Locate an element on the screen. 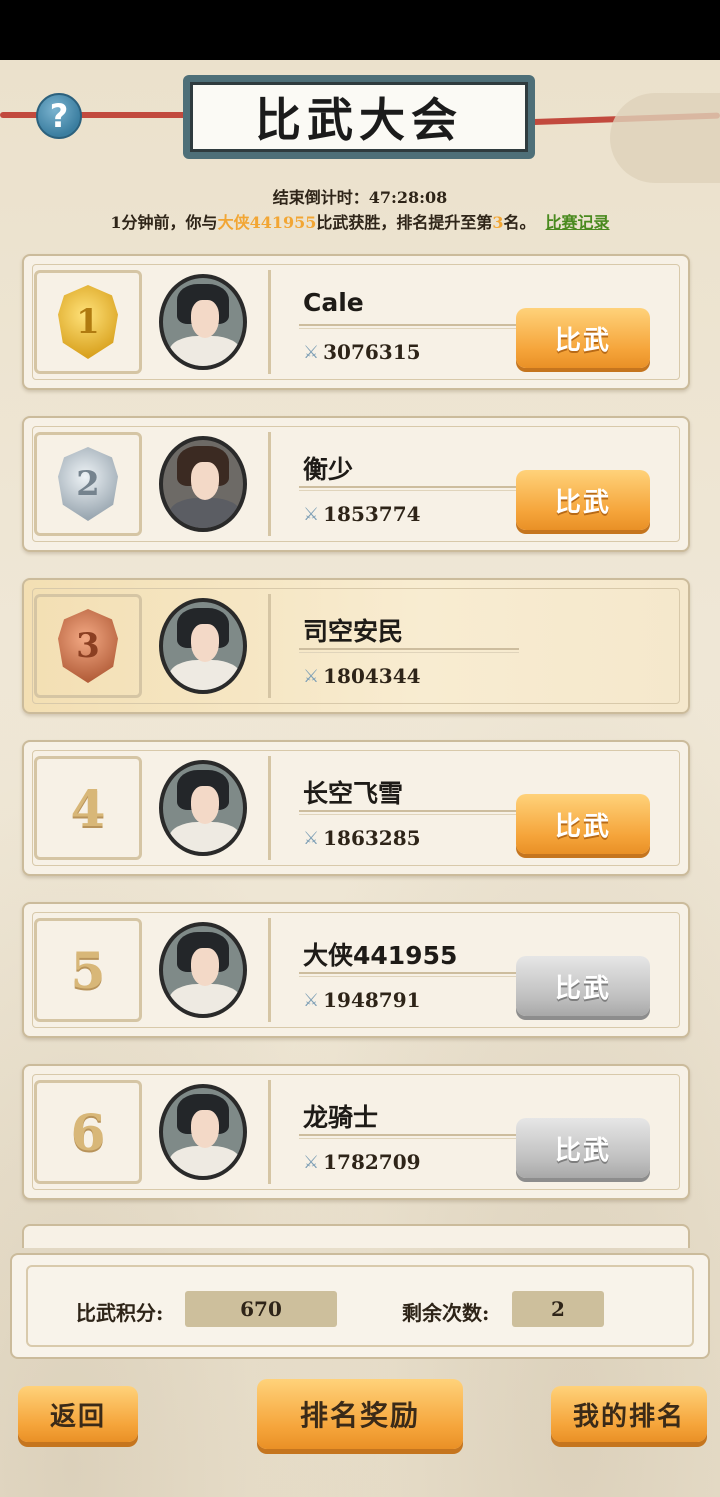 The height and width of the screenshot is (1497, 720). countdown-label: 结束倒计时： is located at coordinates (320, 197).